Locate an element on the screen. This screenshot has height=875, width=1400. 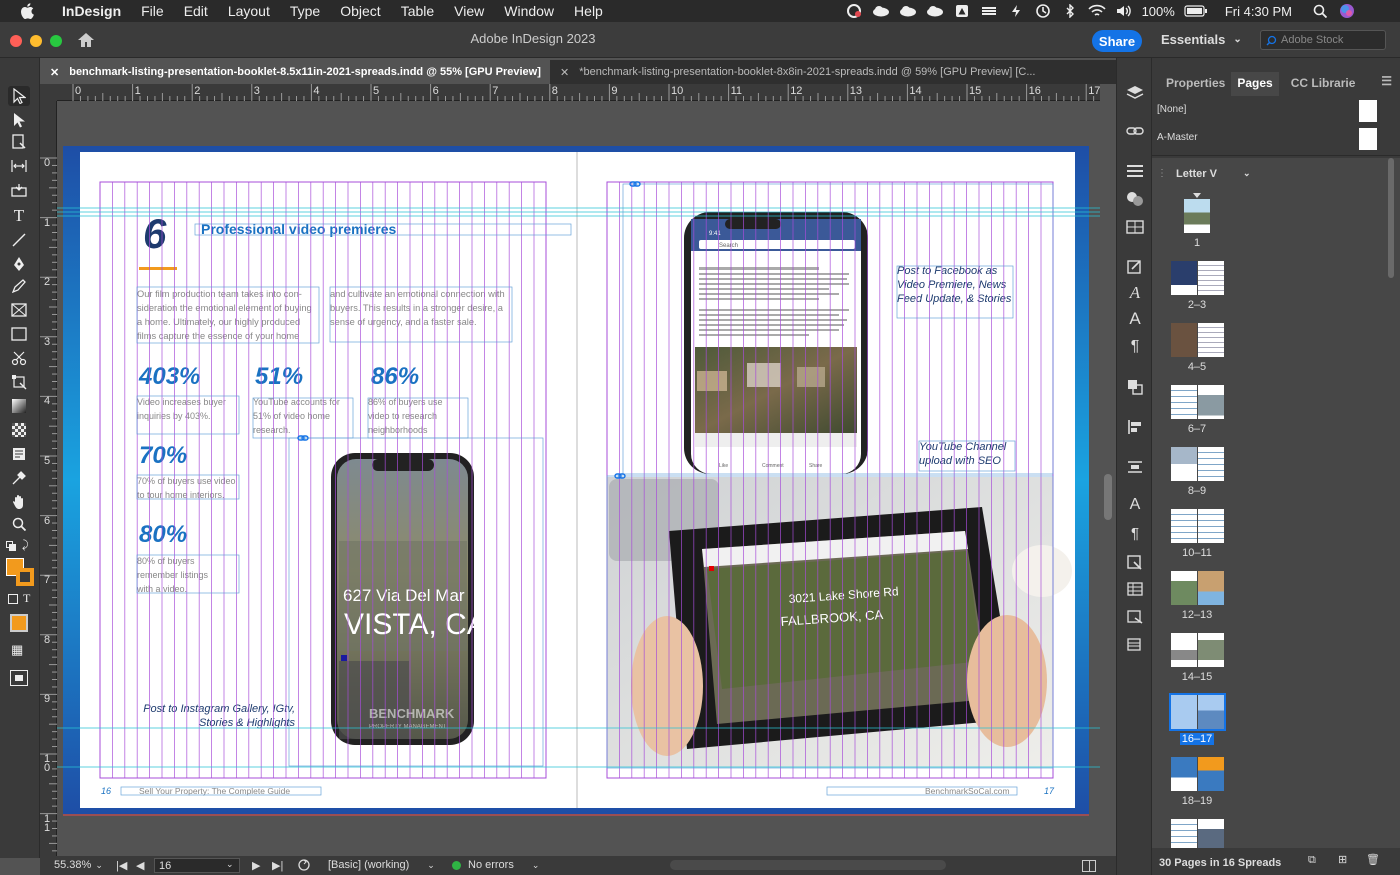
table-styles-icon is located at coordinates (1135, 617).